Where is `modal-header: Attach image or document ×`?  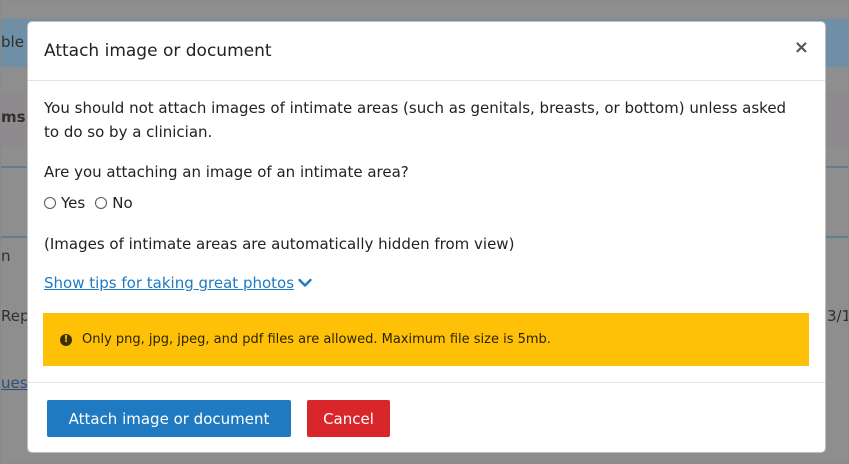 modal-header: Attach image or document × is located at coordinates (426, 51).